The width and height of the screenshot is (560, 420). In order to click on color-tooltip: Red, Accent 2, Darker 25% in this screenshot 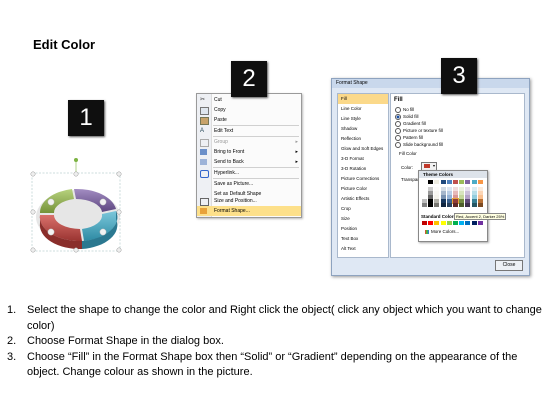, I will do `click(480, 216)`.